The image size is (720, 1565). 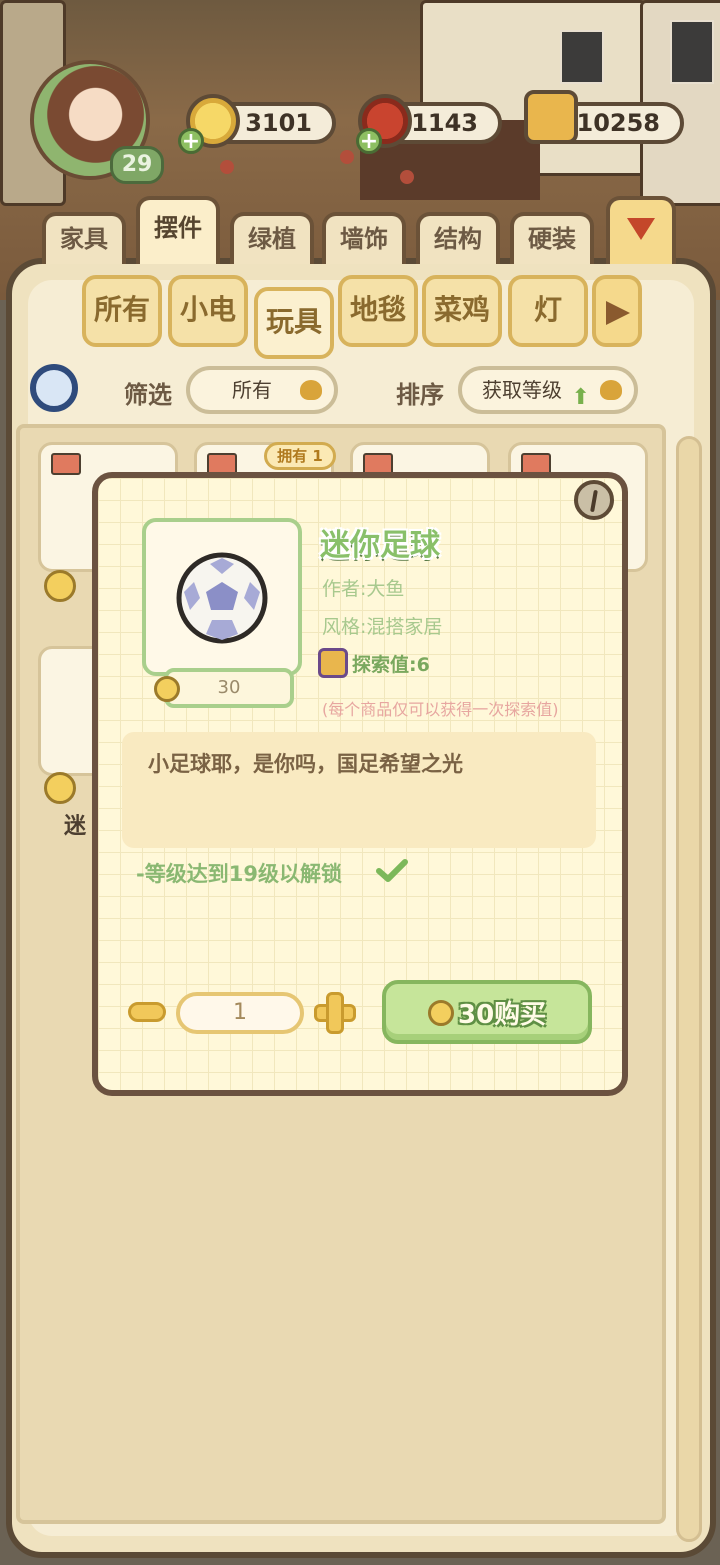 I want to click on scrollbar, so click(x=689, y=989).